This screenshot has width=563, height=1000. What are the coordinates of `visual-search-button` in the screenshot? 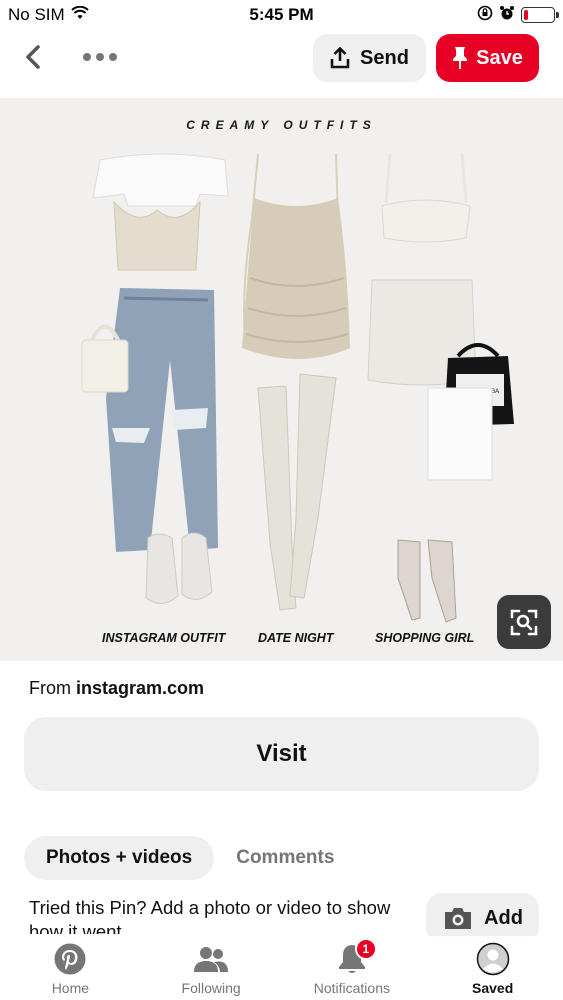 It's located at (524, 622).